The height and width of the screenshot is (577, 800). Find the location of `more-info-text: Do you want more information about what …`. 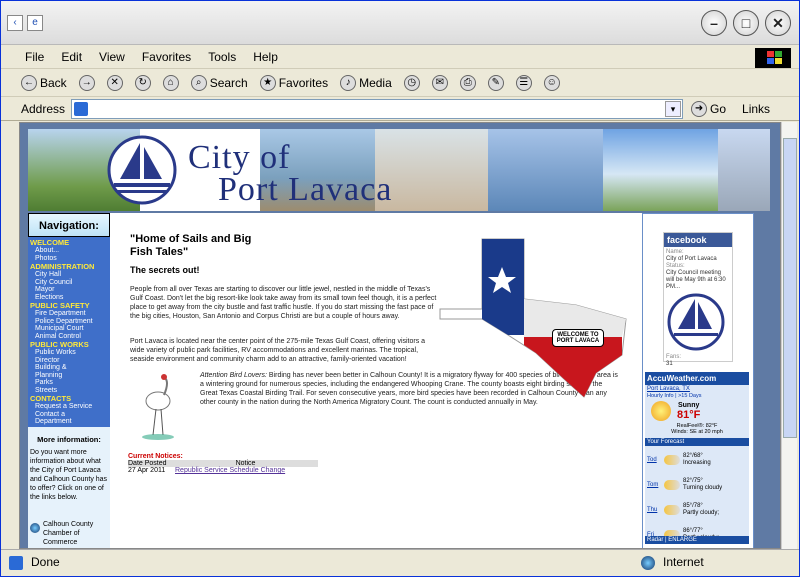

more-info-text: Do you want more information about what … is located at coordinates (69, 474).